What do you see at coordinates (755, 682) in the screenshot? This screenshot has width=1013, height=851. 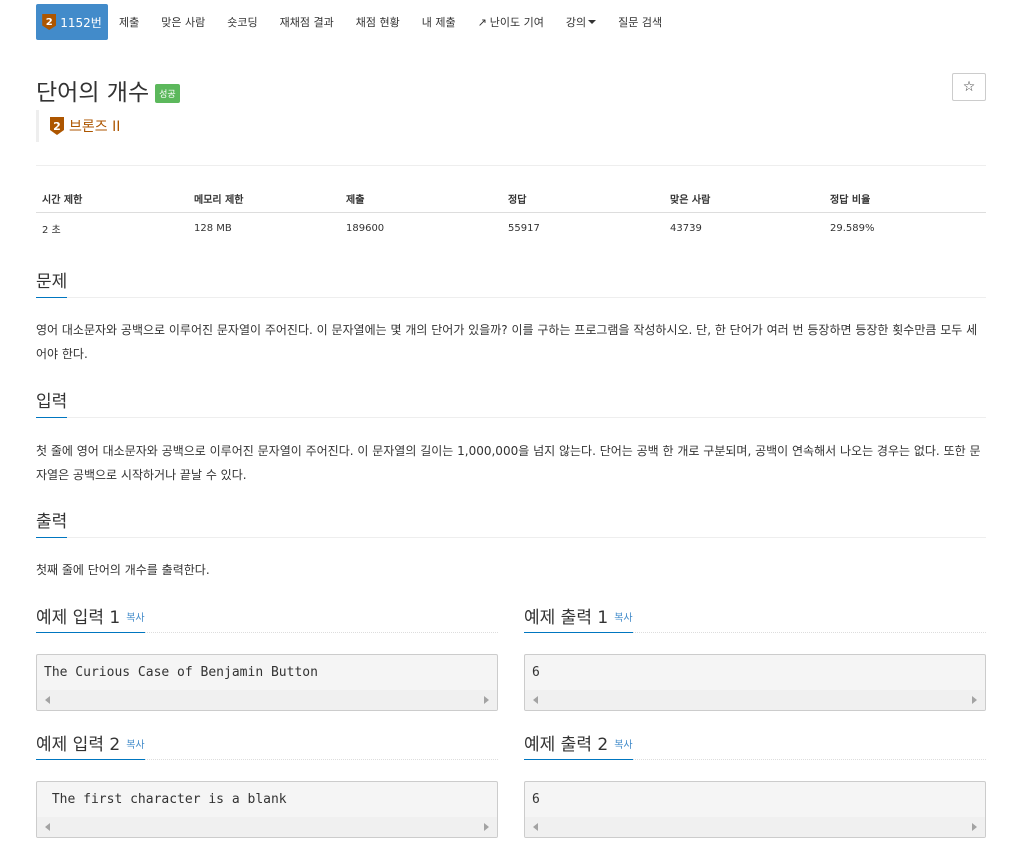 I see `sample-output-1-box: 6` at bounding box center [755, 682].